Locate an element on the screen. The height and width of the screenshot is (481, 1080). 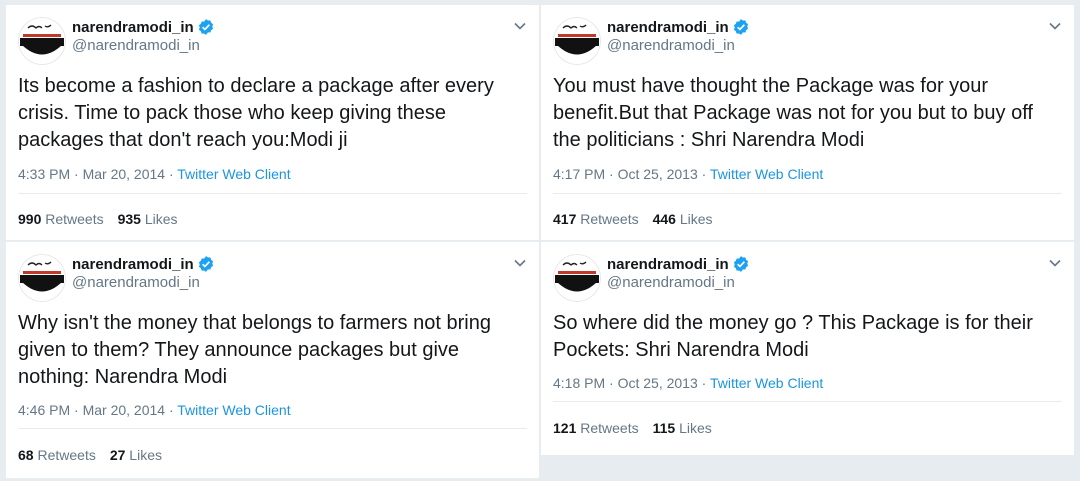
tweet-stats: 417 Retweets 446 Likes is located at coordinates (633, 219).